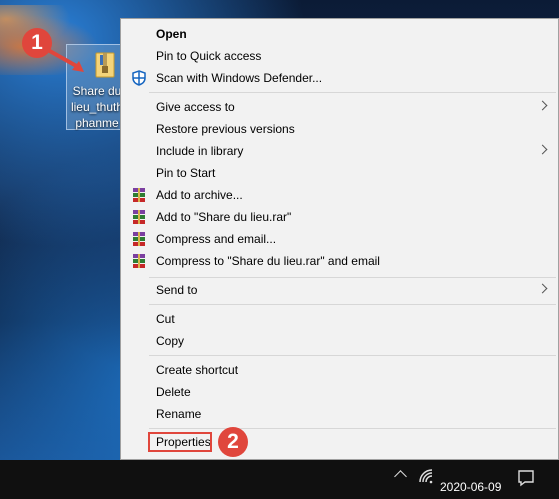 The width and height of the screenshot is (559, 499). I want to click on wifi-icon, so click(427, 477).